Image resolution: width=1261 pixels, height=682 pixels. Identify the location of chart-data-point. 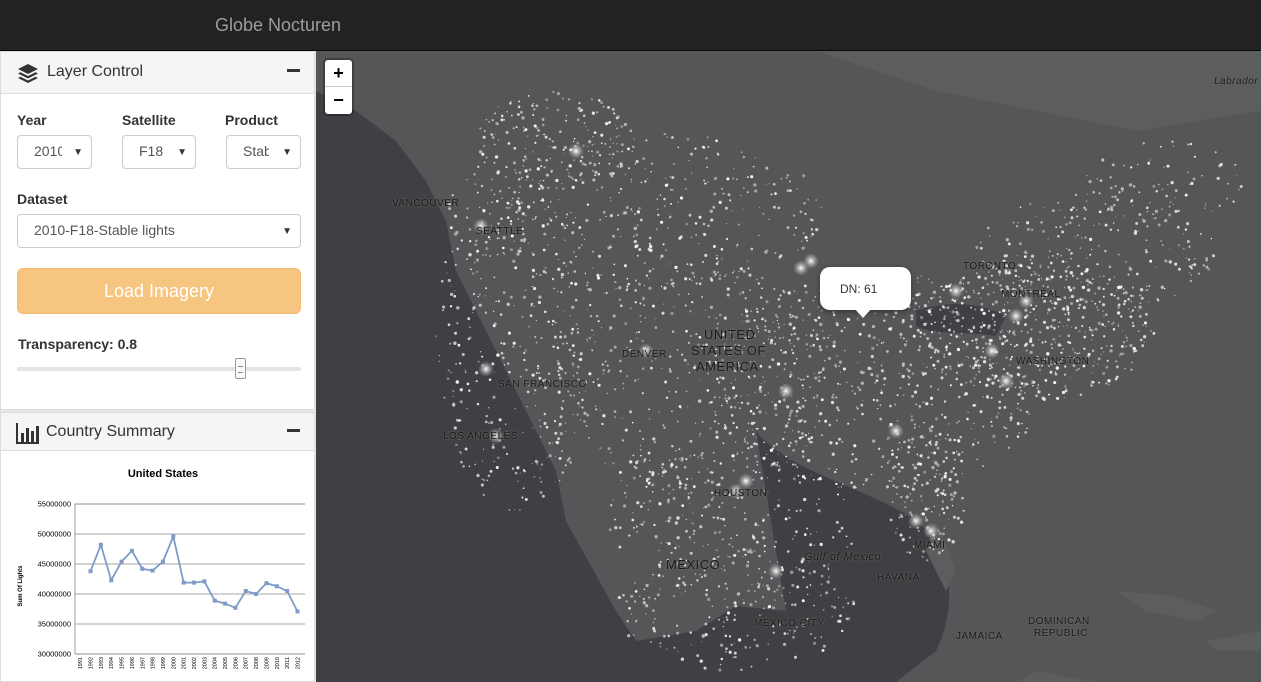
(183, 582).